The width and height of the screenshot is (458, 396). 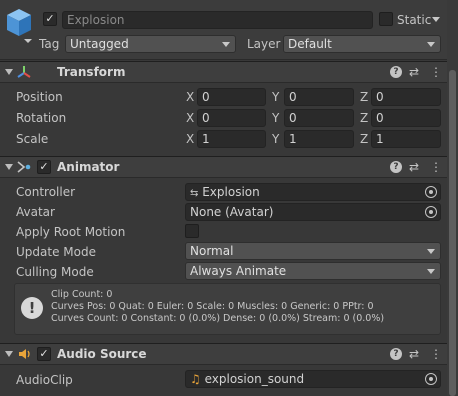 I want to click on avatar-value: None (Avatar), so click(x=232, y=212).